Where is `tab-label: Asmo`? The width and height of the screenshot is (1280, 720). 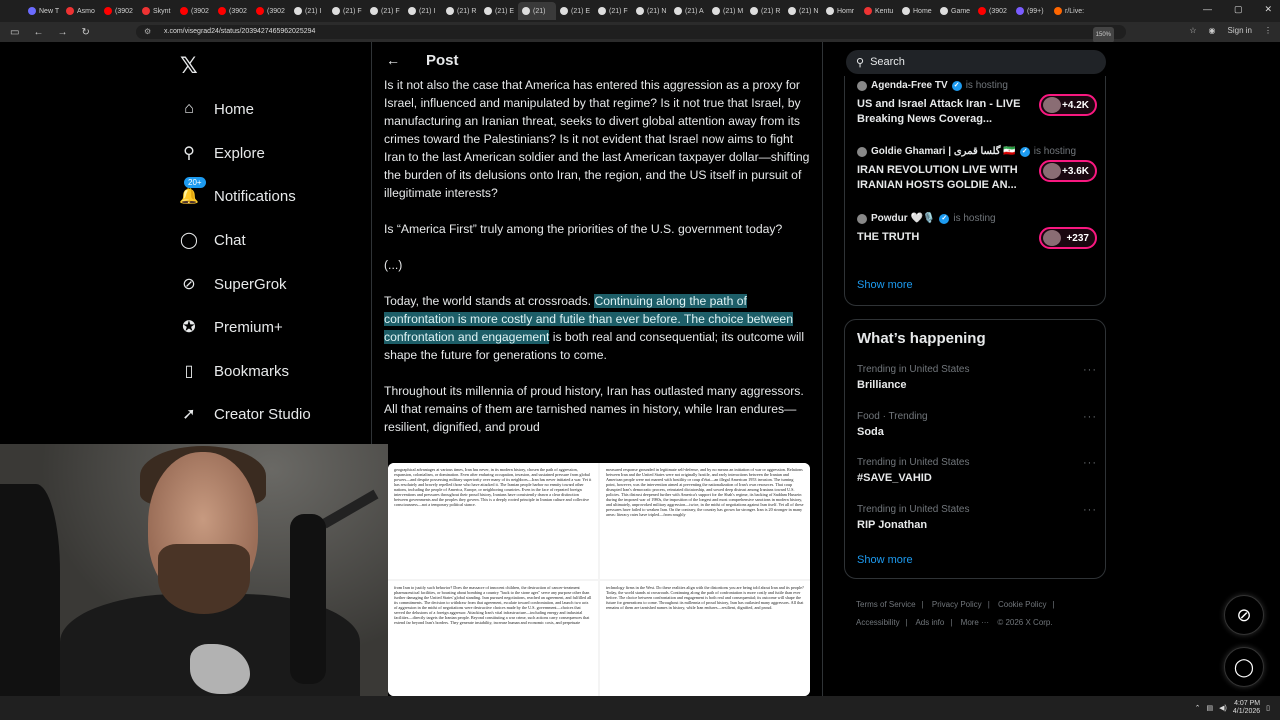 tab-label: Asmo is located at coordinates (86, 11).